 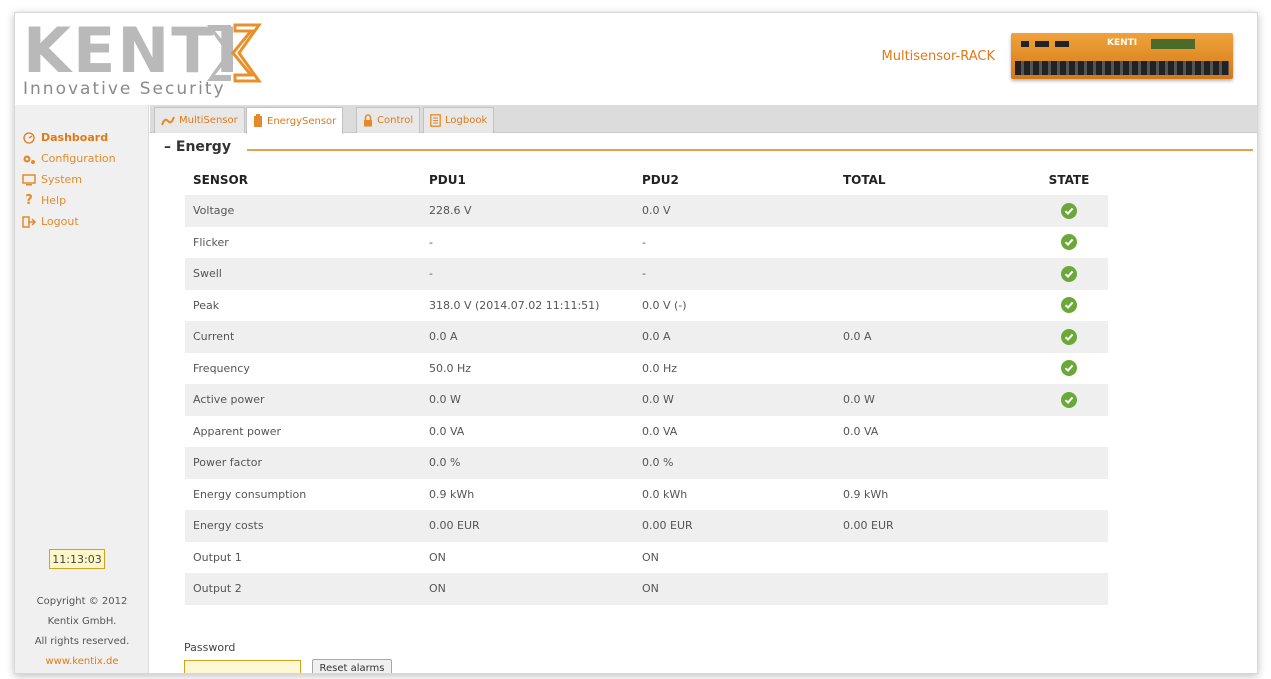 I want to click on table-row: Active power 0.0 W 0.0 W 0.0 W, so click(x=646, y=400).